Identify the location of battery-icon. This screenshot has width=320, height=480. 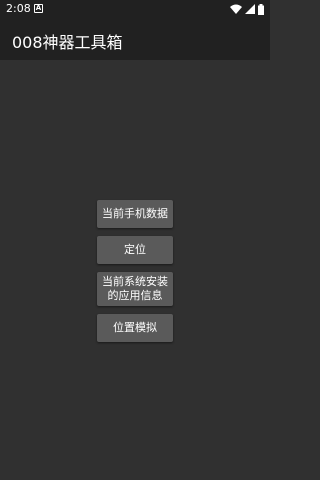
(261, 9).